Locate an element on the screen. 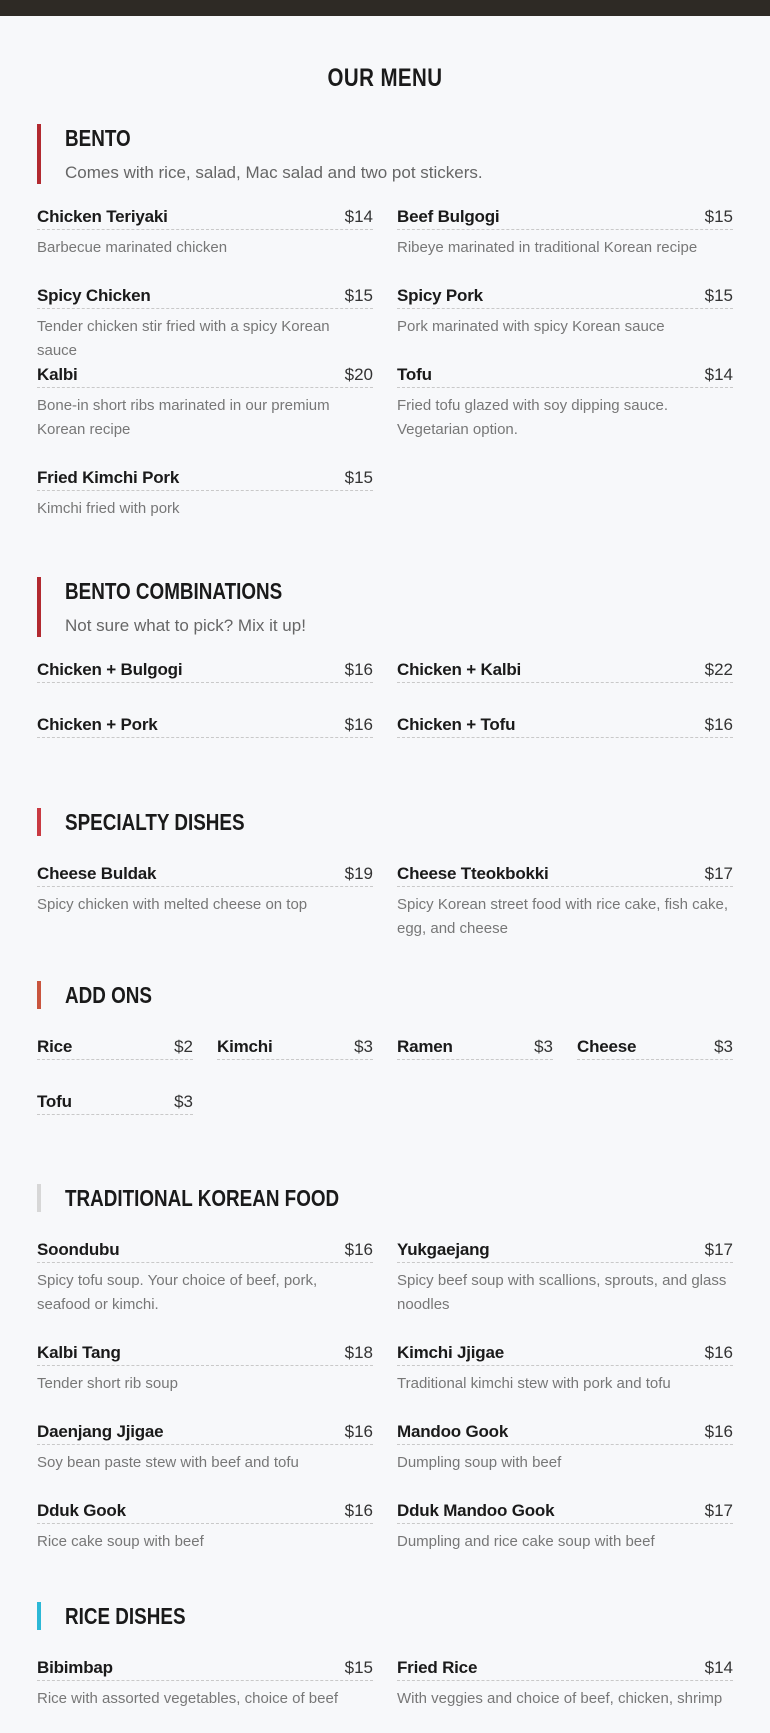 The height and width of the screenshot is (1733, 770). item-name: Kalbi Tang is located at coordinates (79, 1352).